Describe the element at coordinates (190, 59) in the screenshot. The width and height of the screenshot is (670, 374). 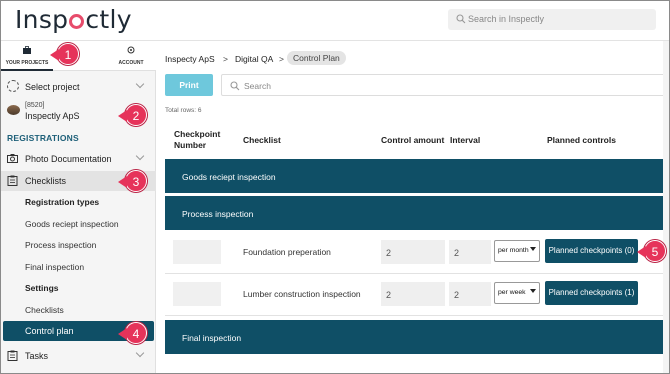
I see `breadcrumb-item-company: Inspecty ApS` at that location.